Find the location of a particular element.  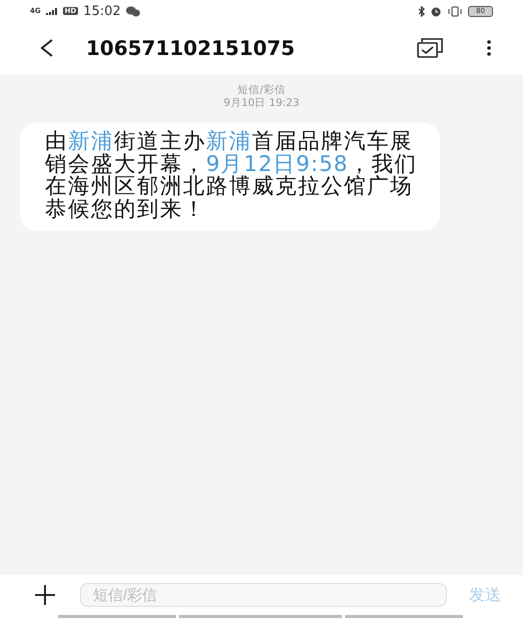

message-text: 由新浦街道主办新浦首届品牌汽车展销会盛大开幕，9月12日9:58，我们在海州区郁洲北路博威克拉公馆广场恭候您的到来！ is located at coordinates (231, 176).